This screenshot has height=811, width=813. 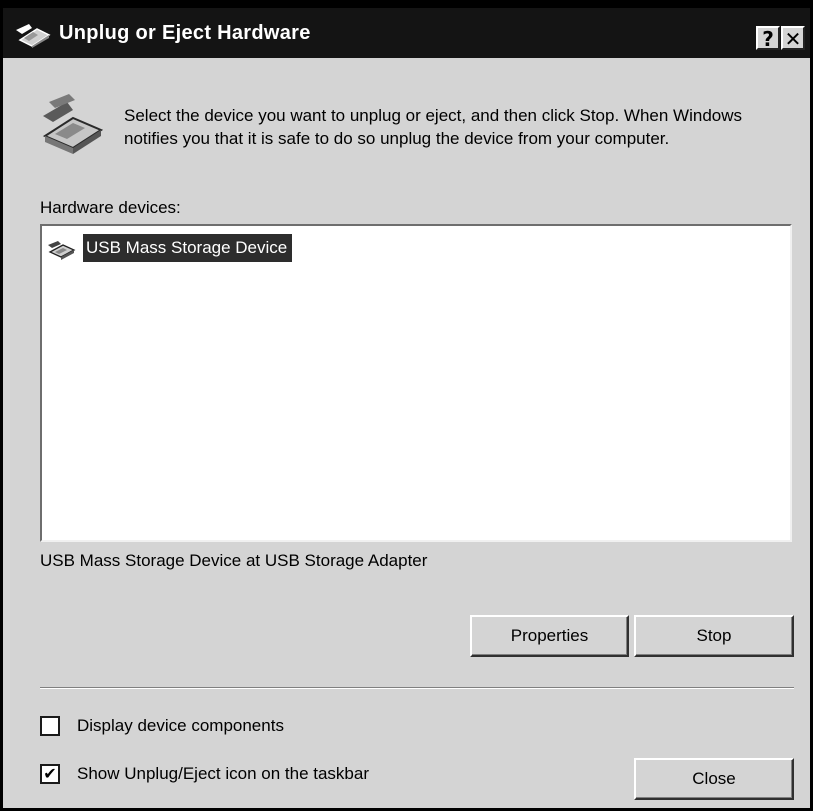 I want to click on usb-device-icon, so click(x=62, y=250).